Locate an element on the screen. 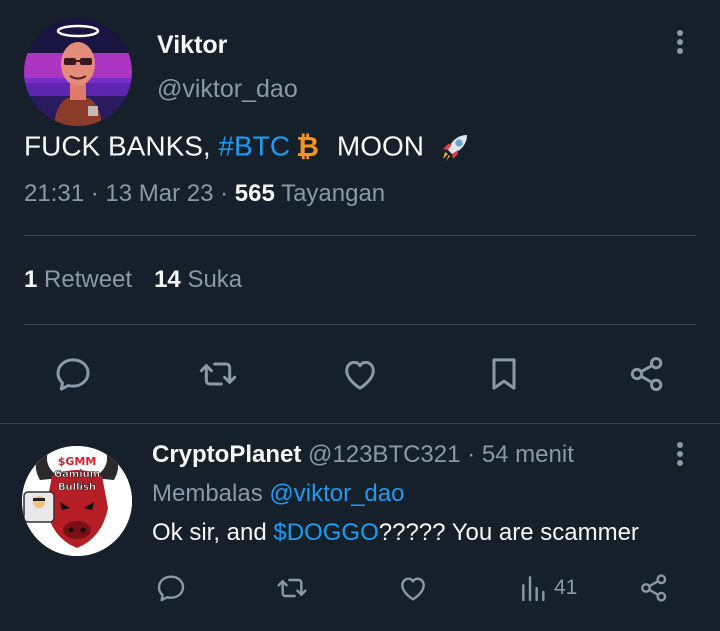  tweet-time: 21:31 is located at coordinates (54, 193).